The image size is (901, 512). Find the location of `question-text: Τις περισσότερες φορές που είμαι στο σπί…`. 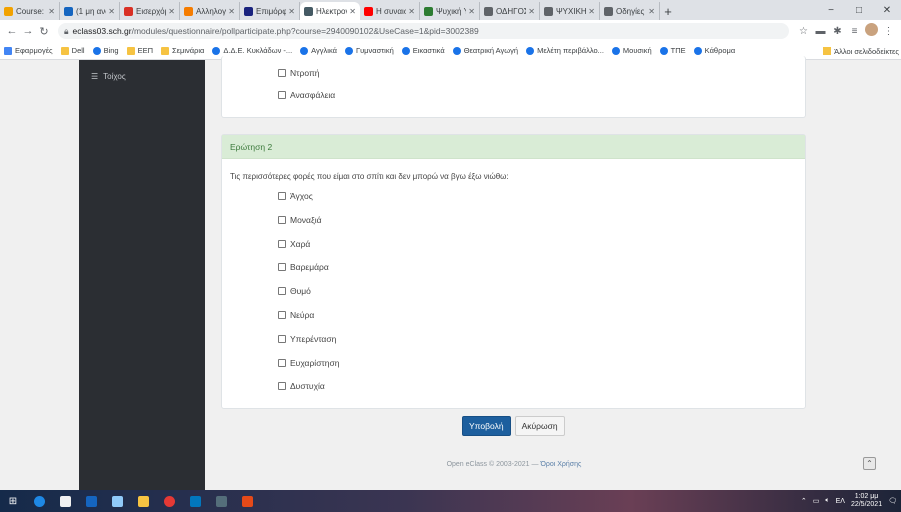

question-text: Τις περισσότερες φορές που είμαι στο σπί… is located at coordinates (369, 176).